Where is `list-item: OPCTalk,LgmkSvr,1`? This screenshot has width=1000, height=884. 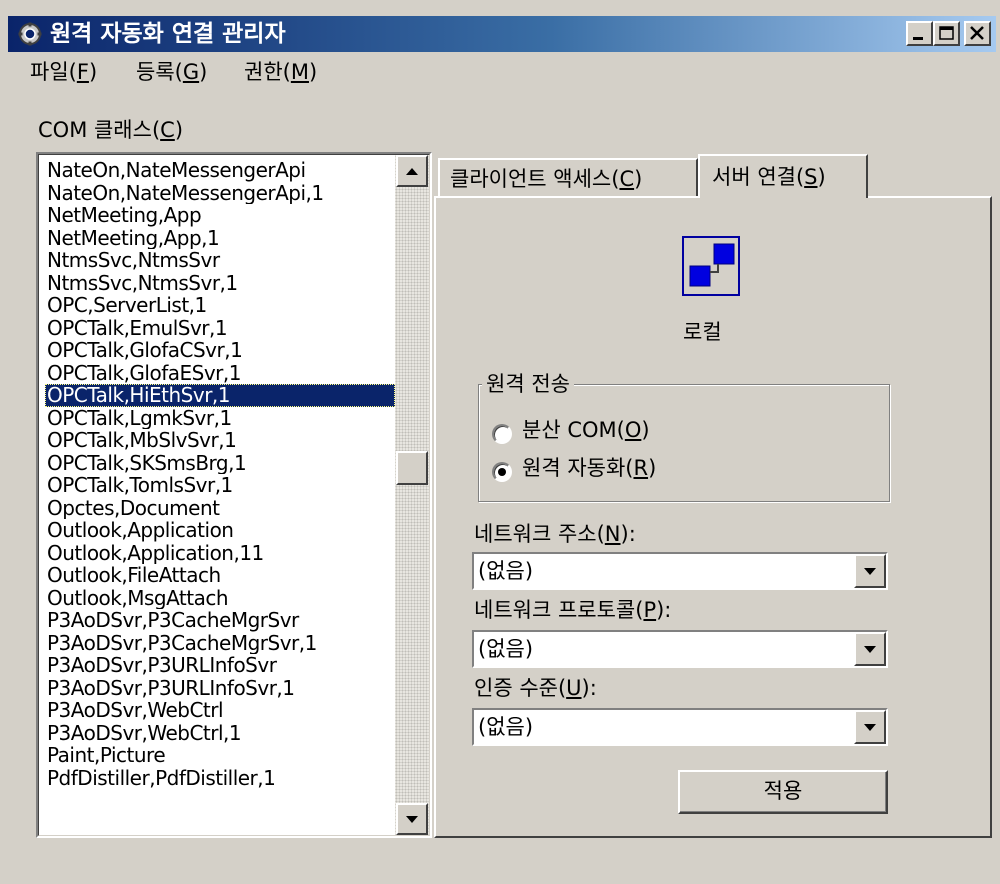 list-item: OPCTalk,LgmkSvr,1 is located at coordinates (220, 418).